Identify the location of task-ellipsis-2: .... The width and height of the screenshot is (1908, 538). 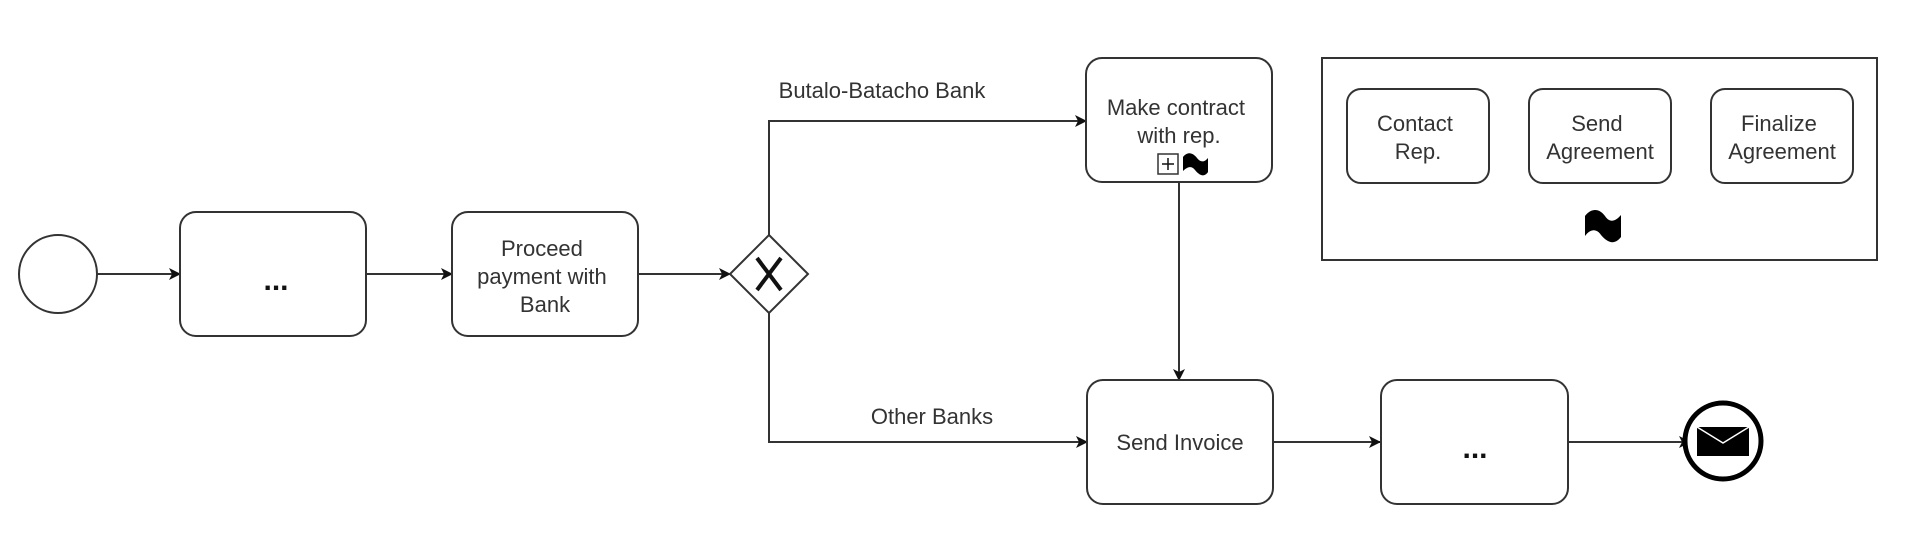
(1474, 442).